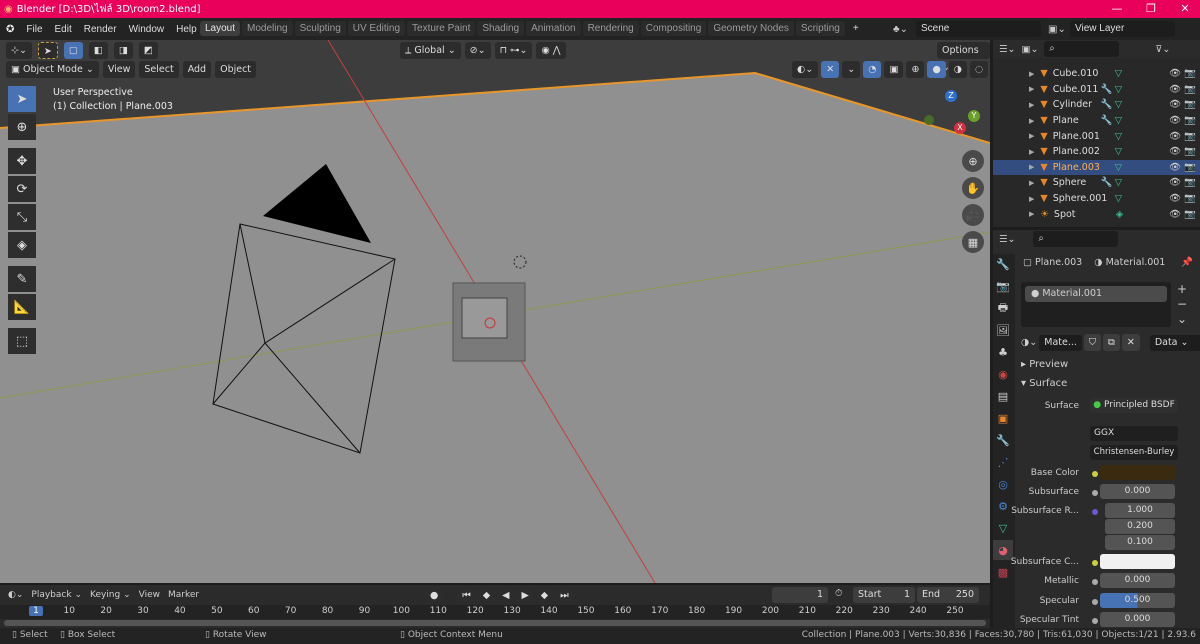 The height and width of the screenshot is (644, 1200). What do you see at coordinates (147, 29) in the screenshot?
I see `menu-window: Window` at bounding box center [147, 29].